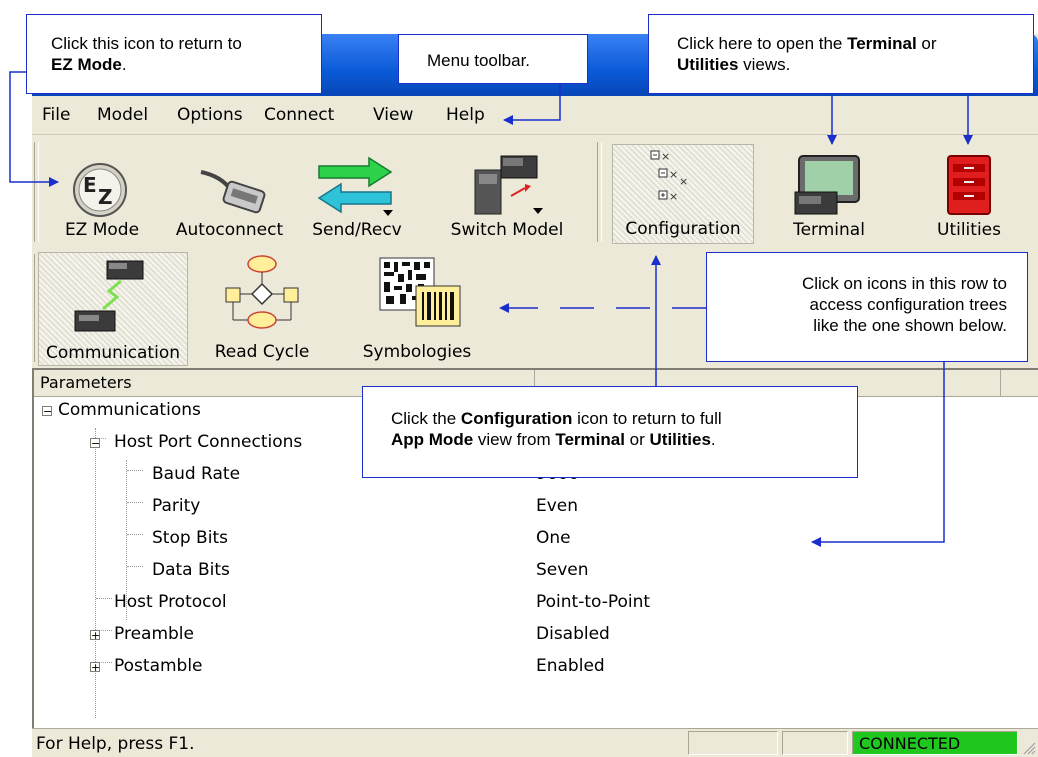 This screenshot has height=757, width=1038. What do you see at coordinates (535, 115) in the screenshot?
I see `menu-bar: File Model Options Connect View Help` at bounding box center [535, 115].